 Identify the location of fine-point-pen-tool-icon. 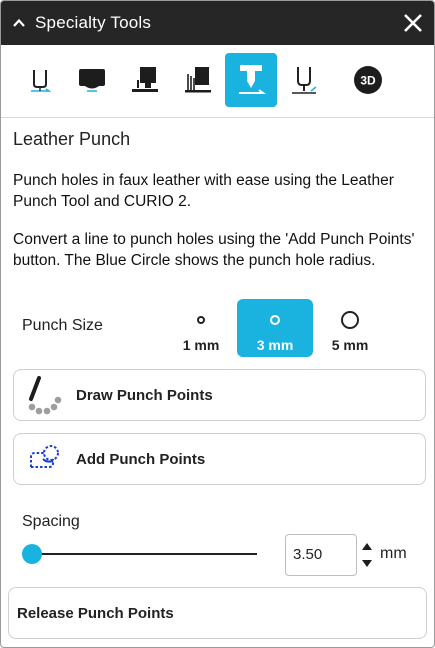
(92, 80).